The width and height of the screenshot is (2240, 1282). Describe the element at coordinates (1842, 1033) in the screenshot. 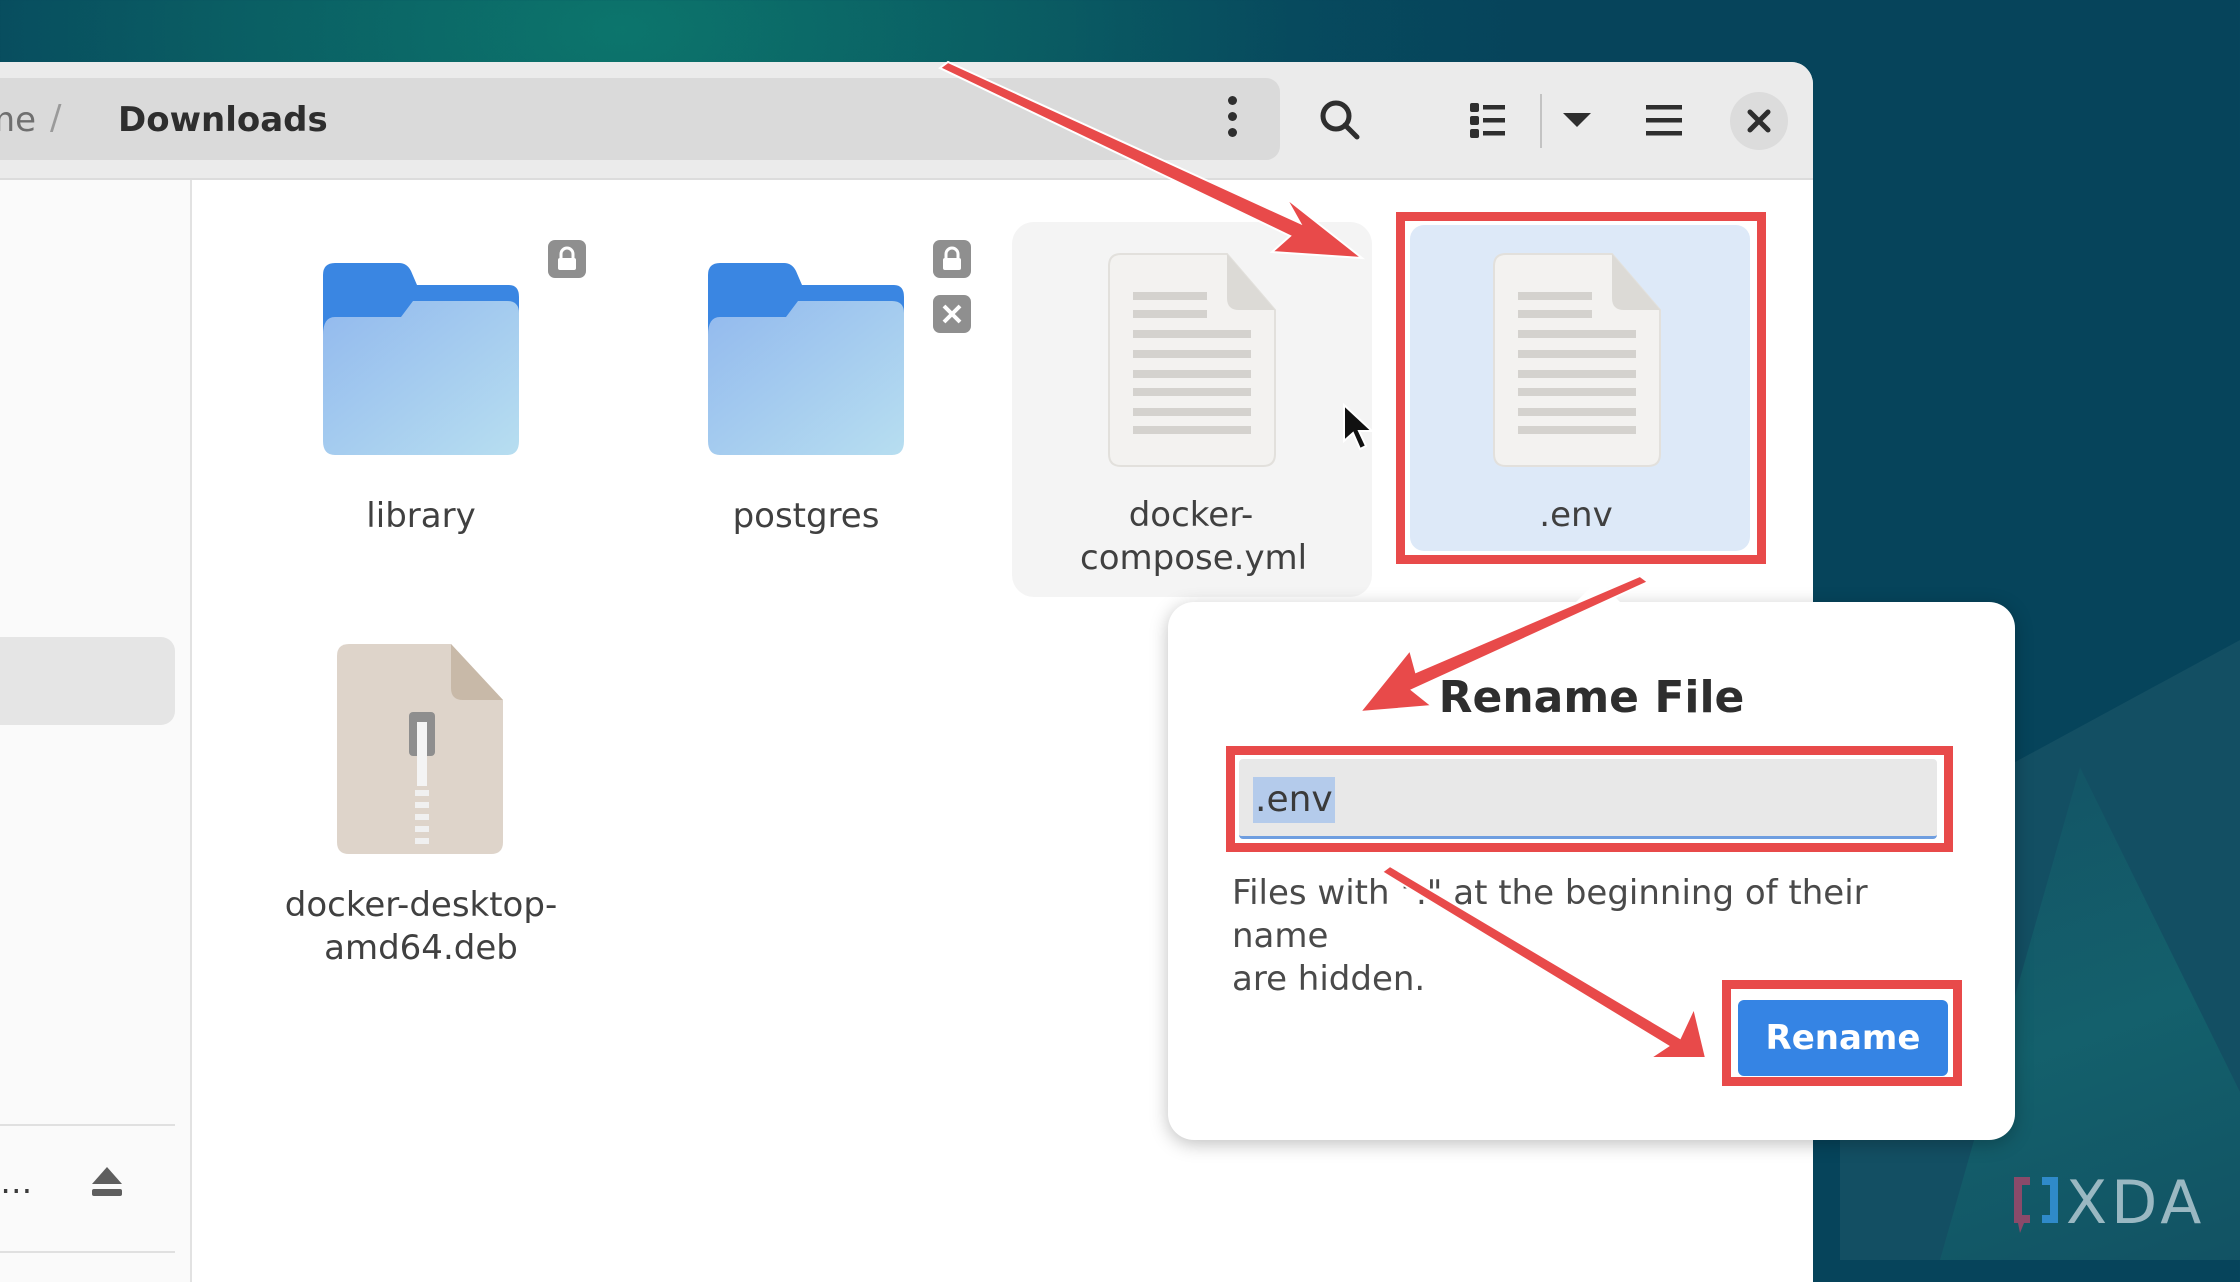

I see `annotation-box-button` at that location.